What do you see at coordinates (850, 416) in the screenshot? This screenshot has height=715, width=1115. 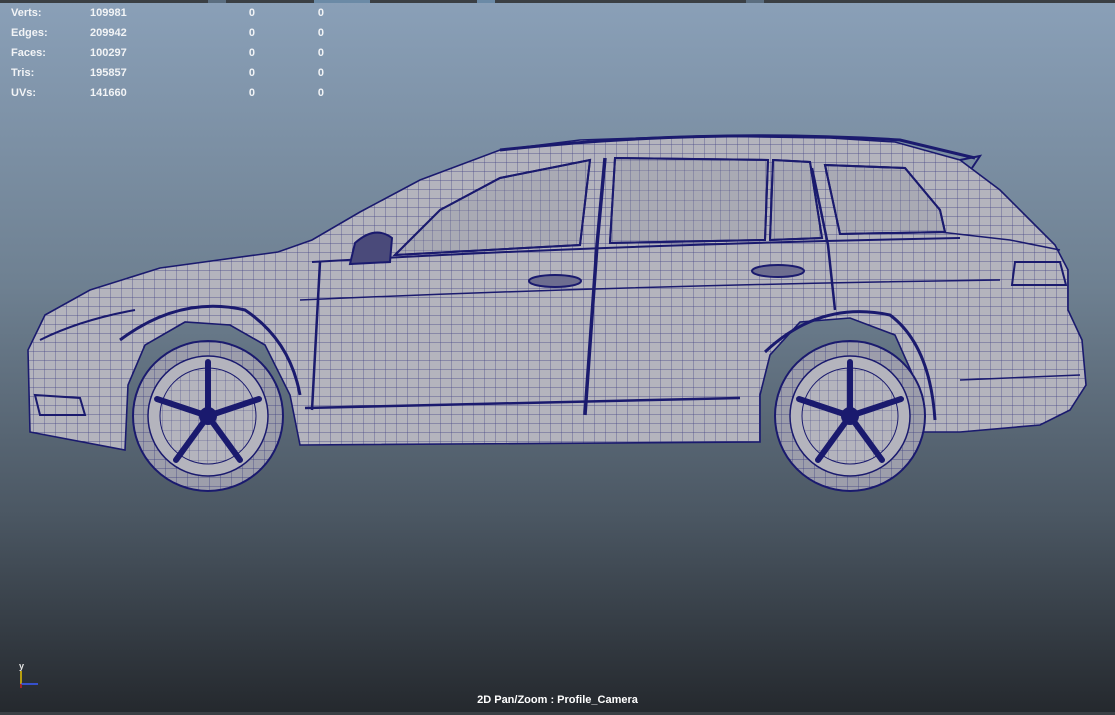 I see `rear-wheel` at bounding box center [850, 416].